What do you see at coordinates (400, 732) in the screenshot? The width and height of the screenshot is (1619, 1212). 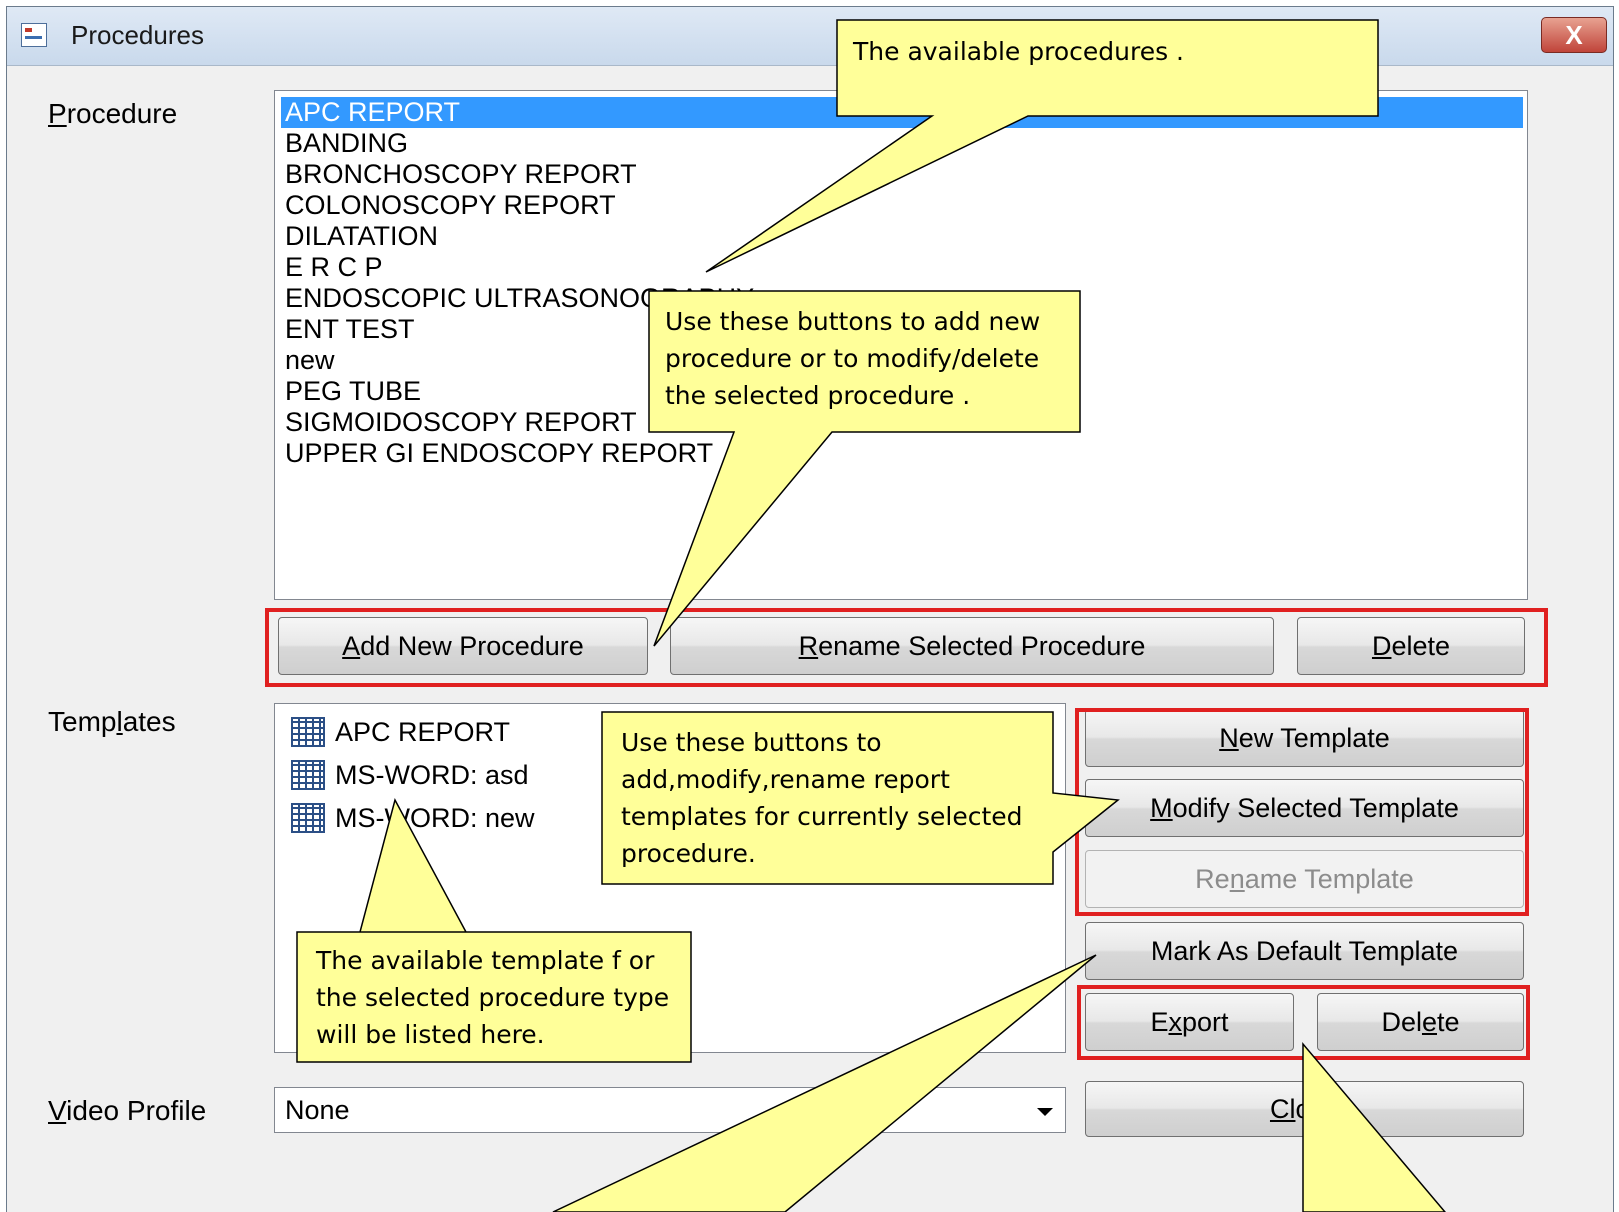 I see `template-list-item: APC REPORT` at bounding box center [400, 732].